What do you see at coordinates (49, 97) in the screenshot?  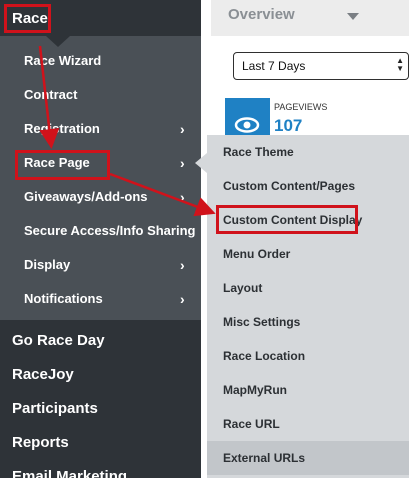 I see `arrow-race-to-race-page` at bounding box center [49, 97].